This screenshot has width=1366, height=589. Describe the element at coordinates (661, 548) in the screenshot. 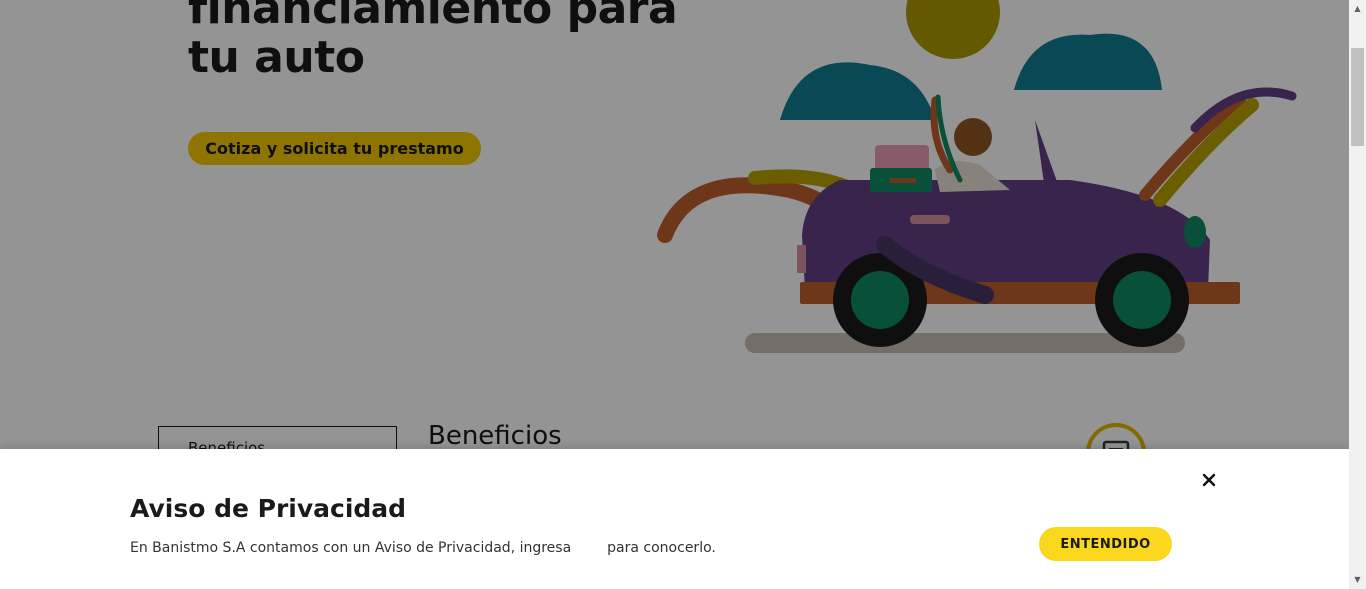

I see `privacy-text-end: para conocerlo.` at that location.